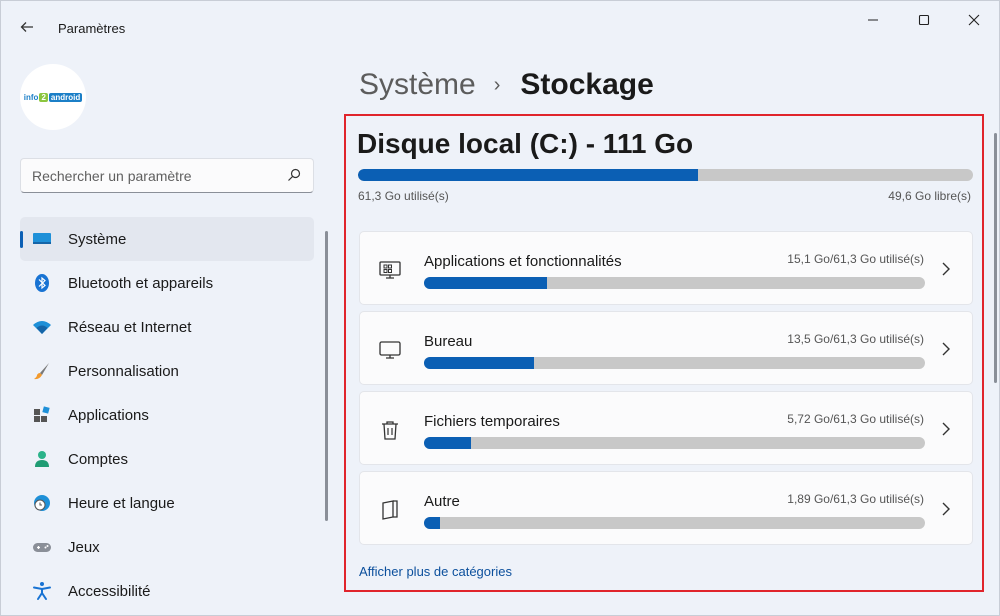  Describe the element at coordinates (587, 84) in the screenshot. I see `page-title: Stockage` at that location.